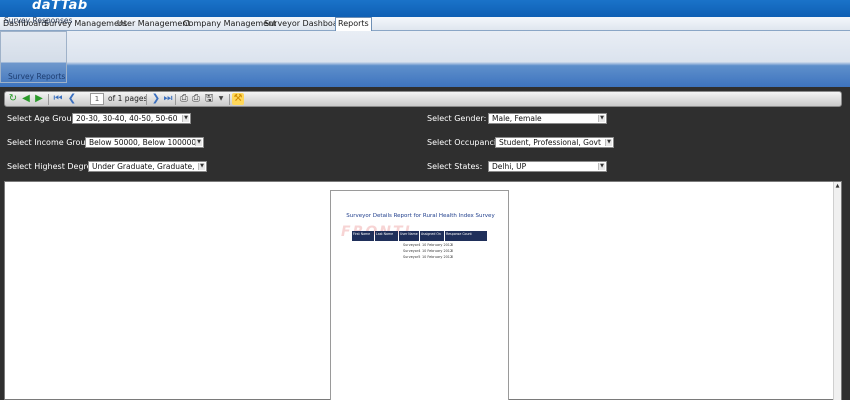 Image resolution: width=850 pixels, height=400 pixels. What do you see at coordinates (168, 99) in the screenshot?
I see `last-page-icon: ⏭` at bounding box center [168, 99].